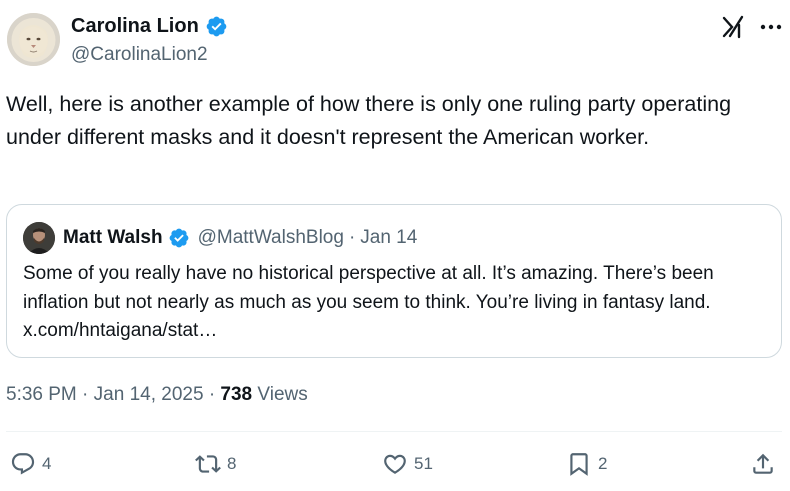  I want to click on tweet-time: 5:36 PM, so click(41, 394).